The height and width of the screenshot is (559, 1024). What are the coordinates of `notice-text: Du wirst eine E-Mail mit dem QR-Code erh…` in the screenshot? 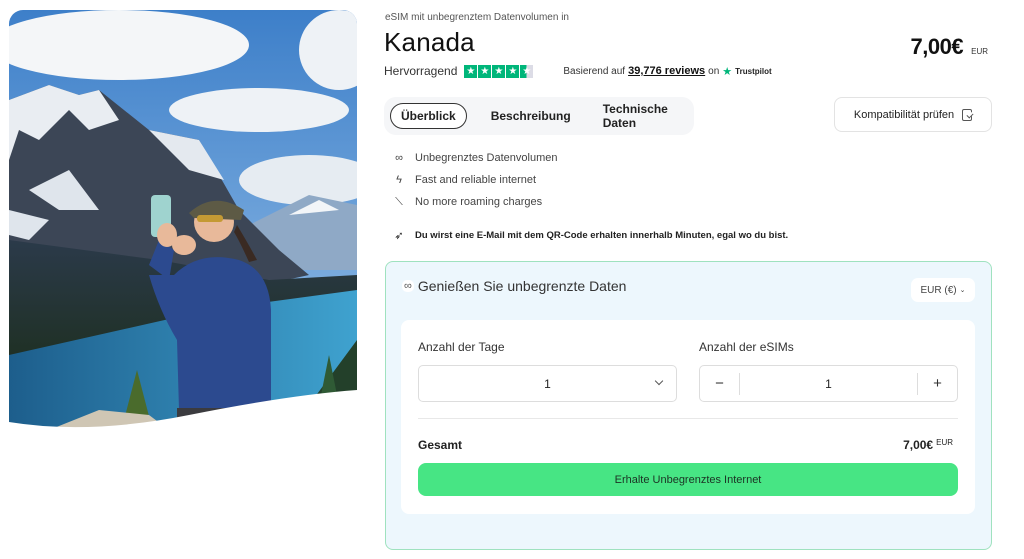 It's located at (602, 235).